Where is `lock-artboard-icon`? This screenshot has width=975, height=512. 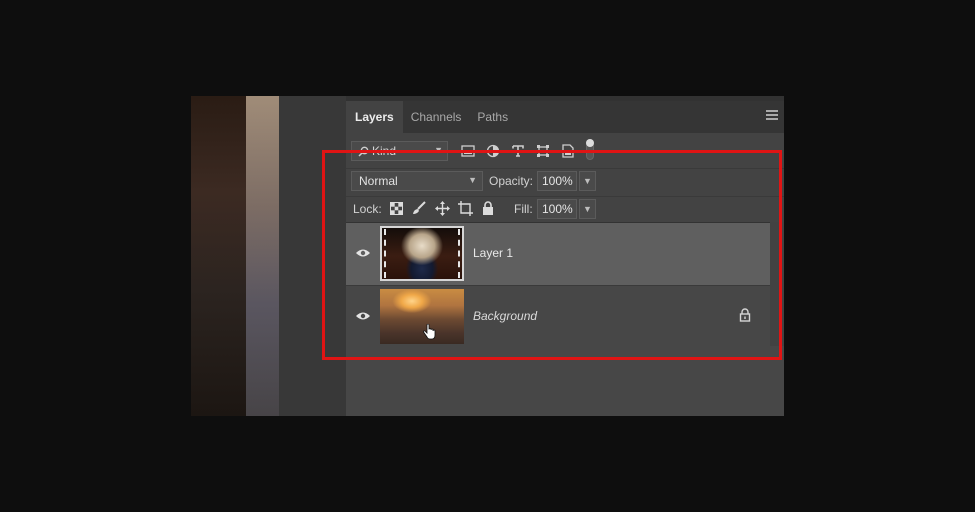
lock-artboard-icon is located at coordinates (465, 208).